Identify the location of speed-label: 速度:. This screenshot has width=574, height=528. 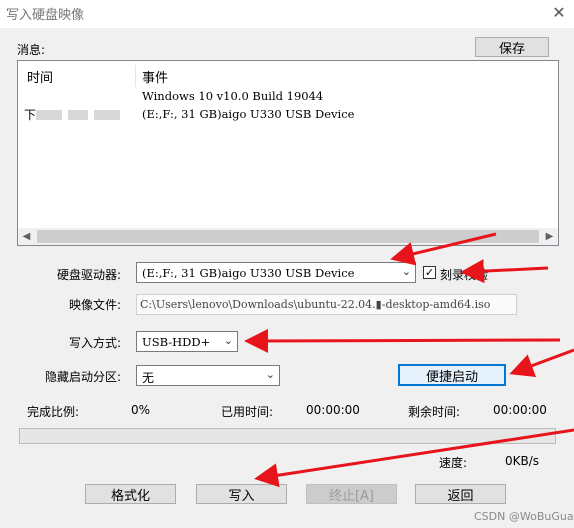
(453, 463).